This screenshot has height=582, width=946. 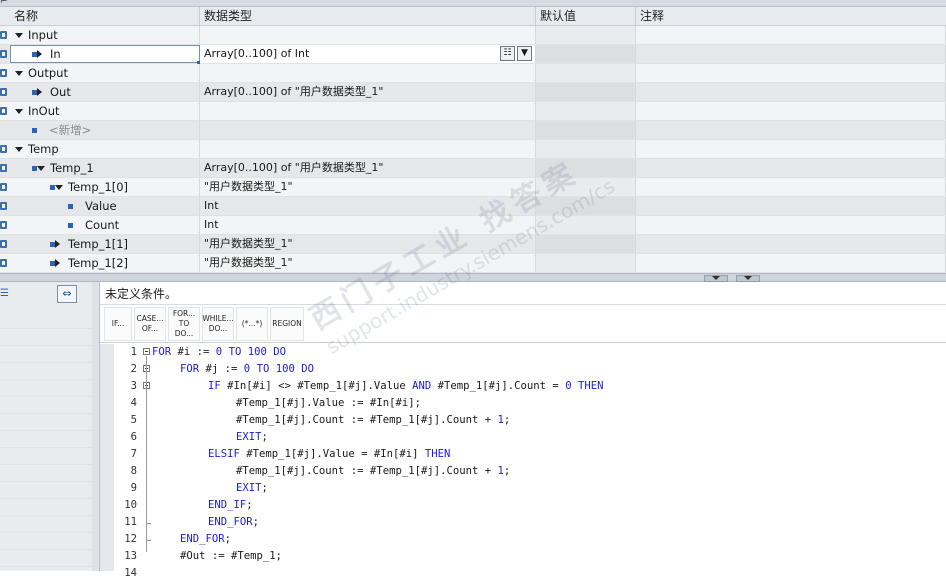 What do you see at coordinates (530, 488) in the screenshot?
I see `code-line: 9 EXIT;` at bounding box center [530, 488].